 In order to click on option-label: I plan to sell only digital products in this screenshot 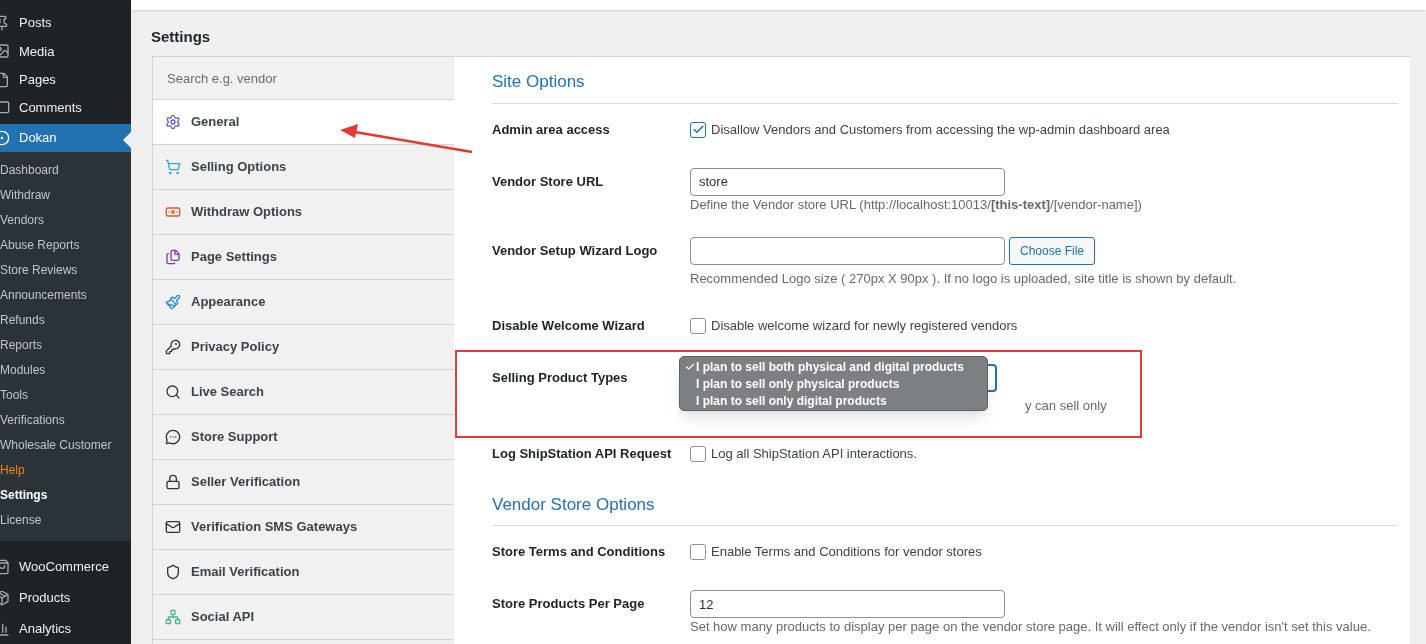, I will do `click(791, 401)`.